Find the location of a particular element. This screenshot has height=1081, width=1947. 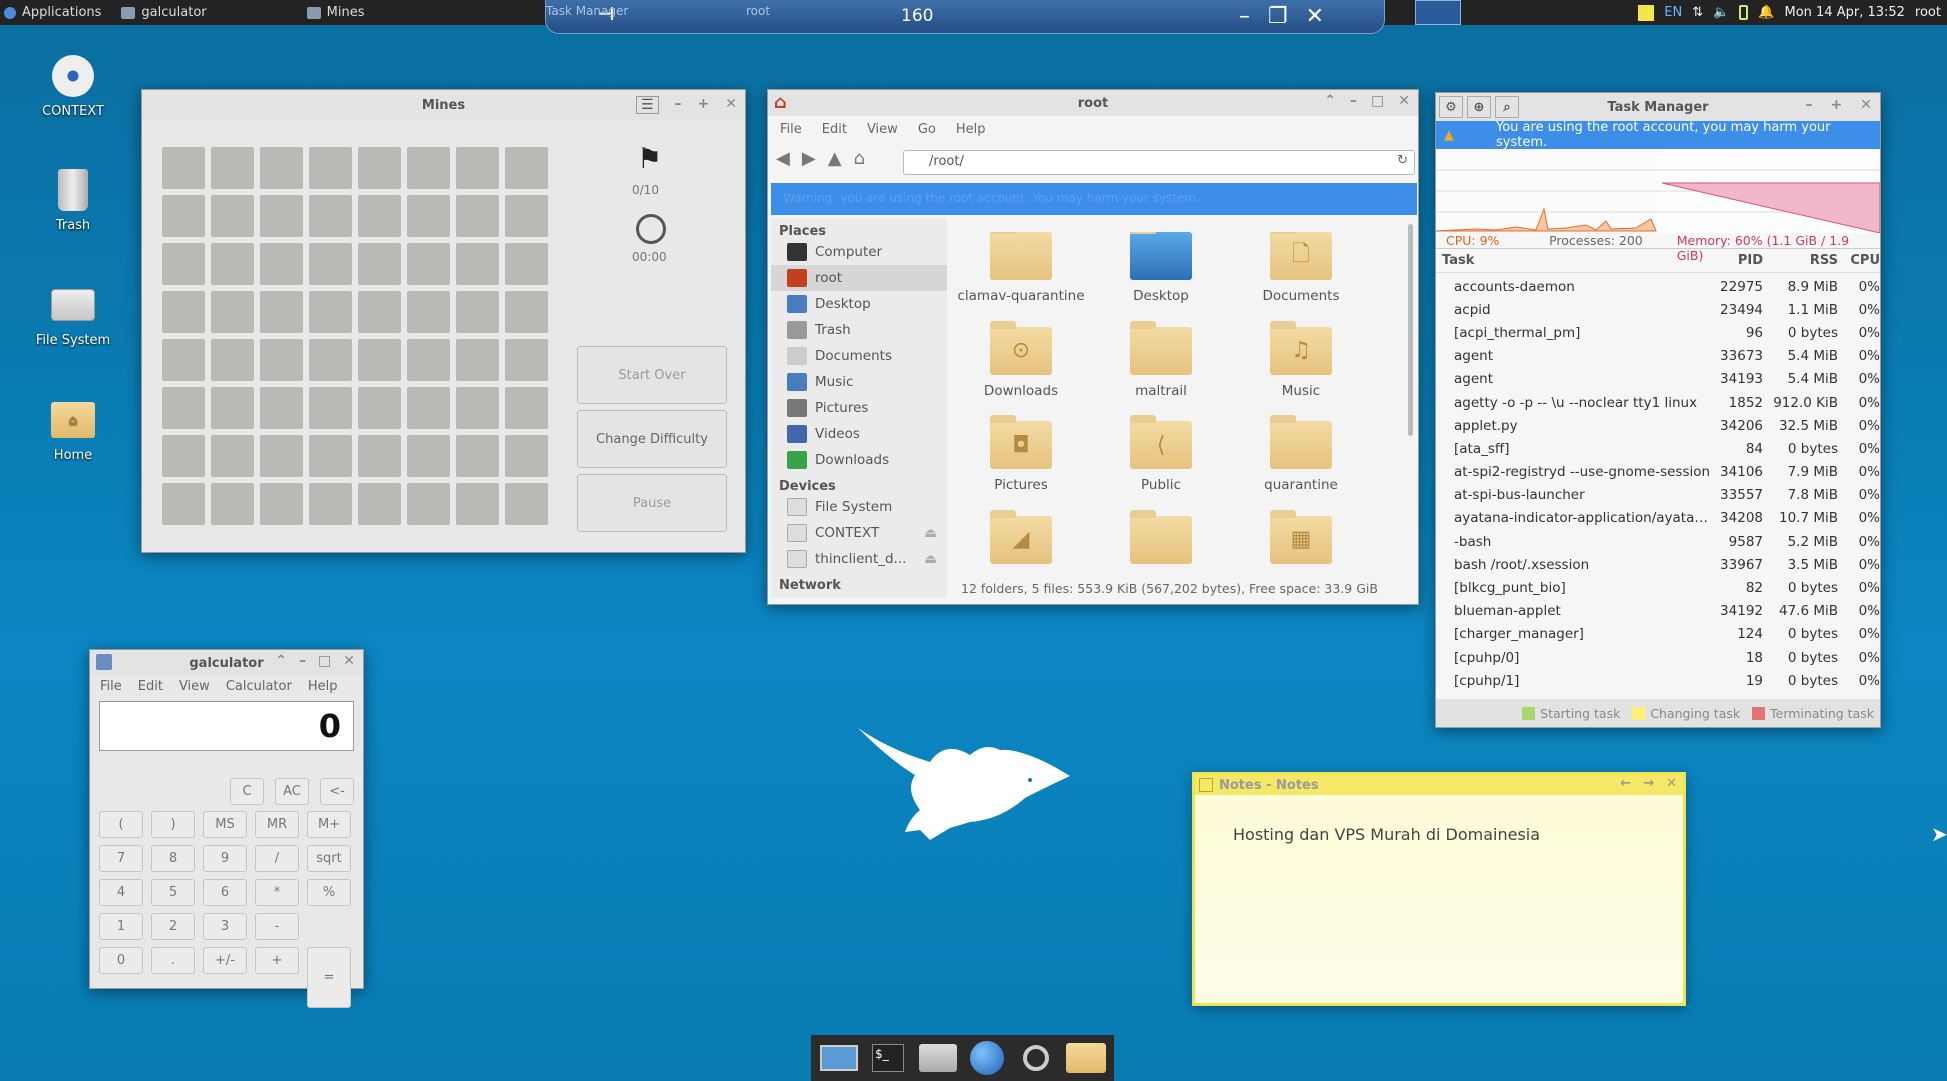

back-icon: ◀ is located at coordinates (783, 158).